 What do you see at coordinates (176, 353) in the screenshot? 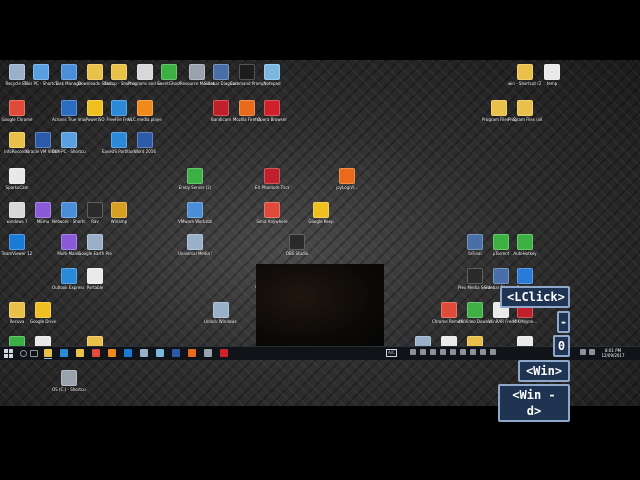
I see `word-icon` at bounding box center [176, 353].